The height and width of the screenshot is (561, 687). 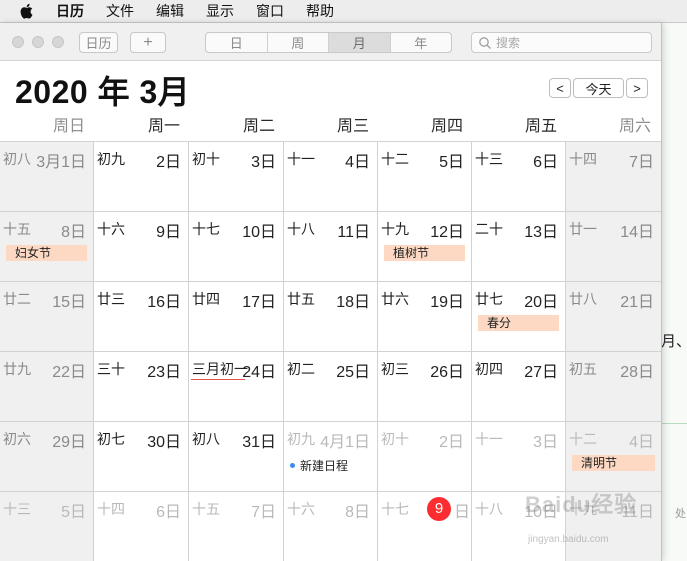 I want to click on lunar-date: 廿二, so click(x=17, y=299).